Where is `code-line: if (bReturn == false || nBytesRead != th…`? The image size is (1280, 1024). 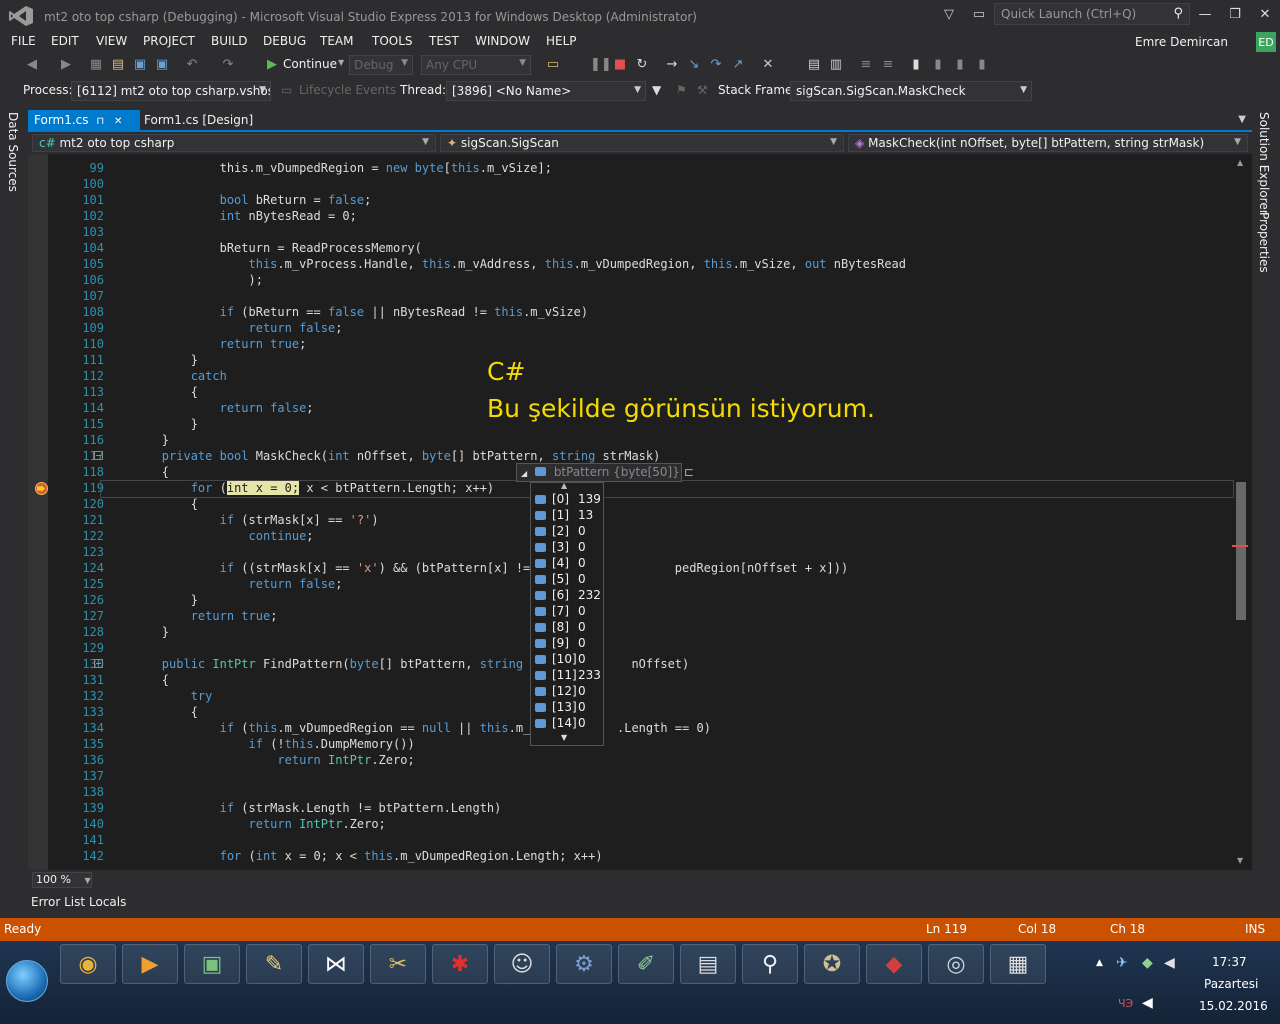
code-line: if (bReturn == false || nBytesRead != th… is located at coordinates (346, 312).